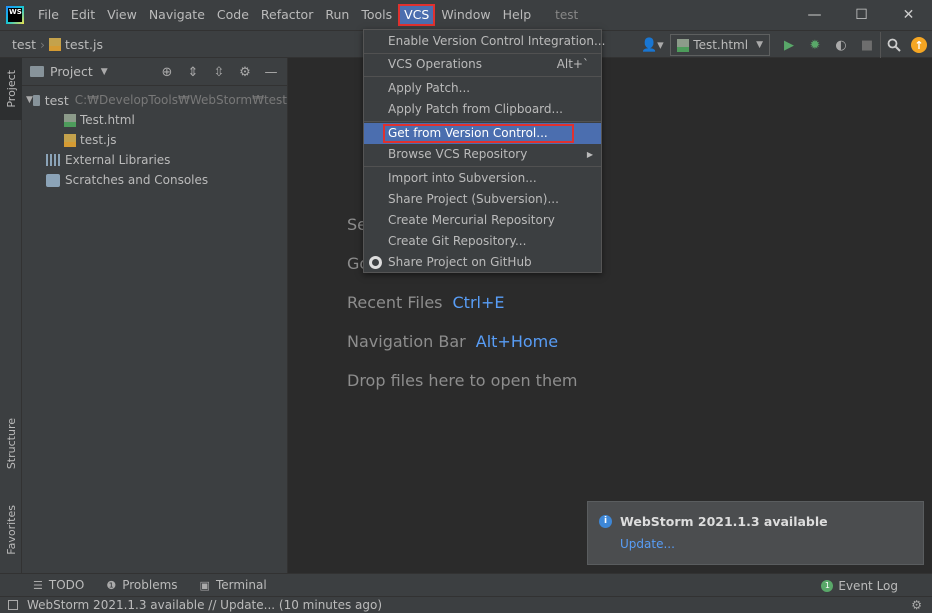 This screenshot has height=613, width=932. Describe the element at coordinates (177, 15) in the screenshot. I see `menu-navigate: Navigate` at that location.